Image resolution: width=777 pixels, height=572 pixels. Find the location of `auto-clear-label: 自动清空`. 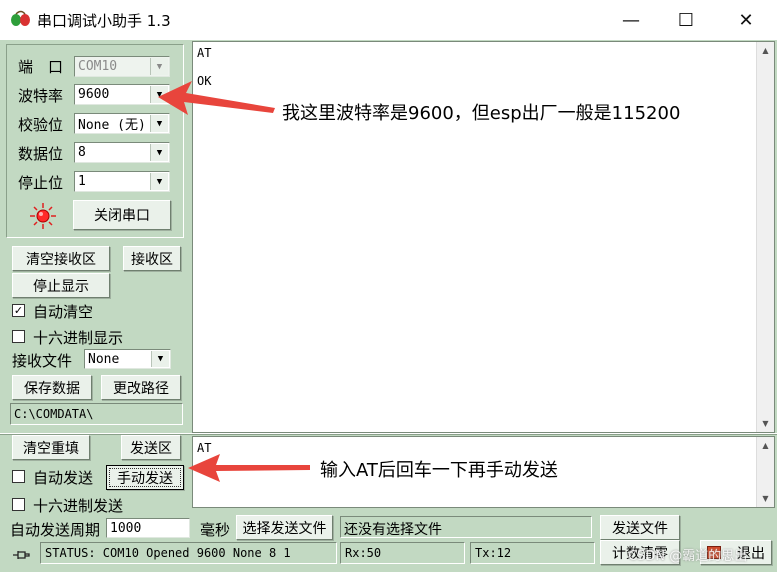

auto-clear-label: 自动清空 is located at coordinates (63, 312).